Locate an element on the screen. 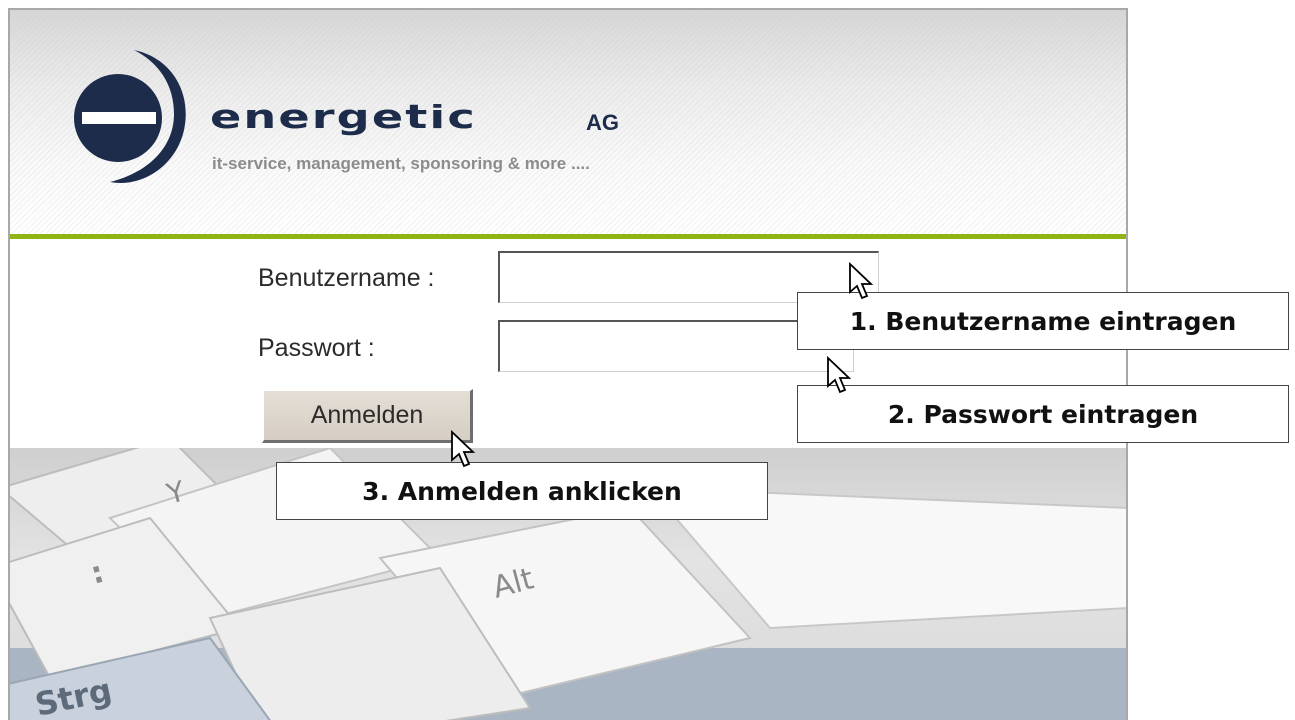 Image resolution: width=1295 pixels, height=720 pixels. login-button: Anmelden is located at coordinates (367, 416).